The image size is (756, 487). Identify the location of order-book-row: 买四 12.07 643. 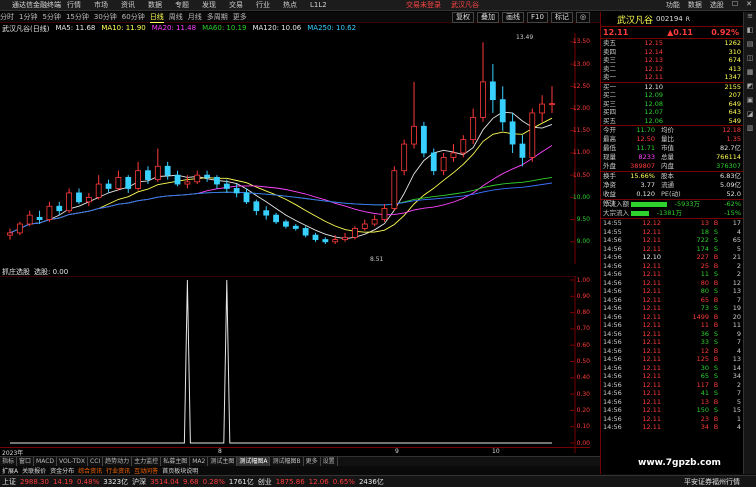
(672, 112).